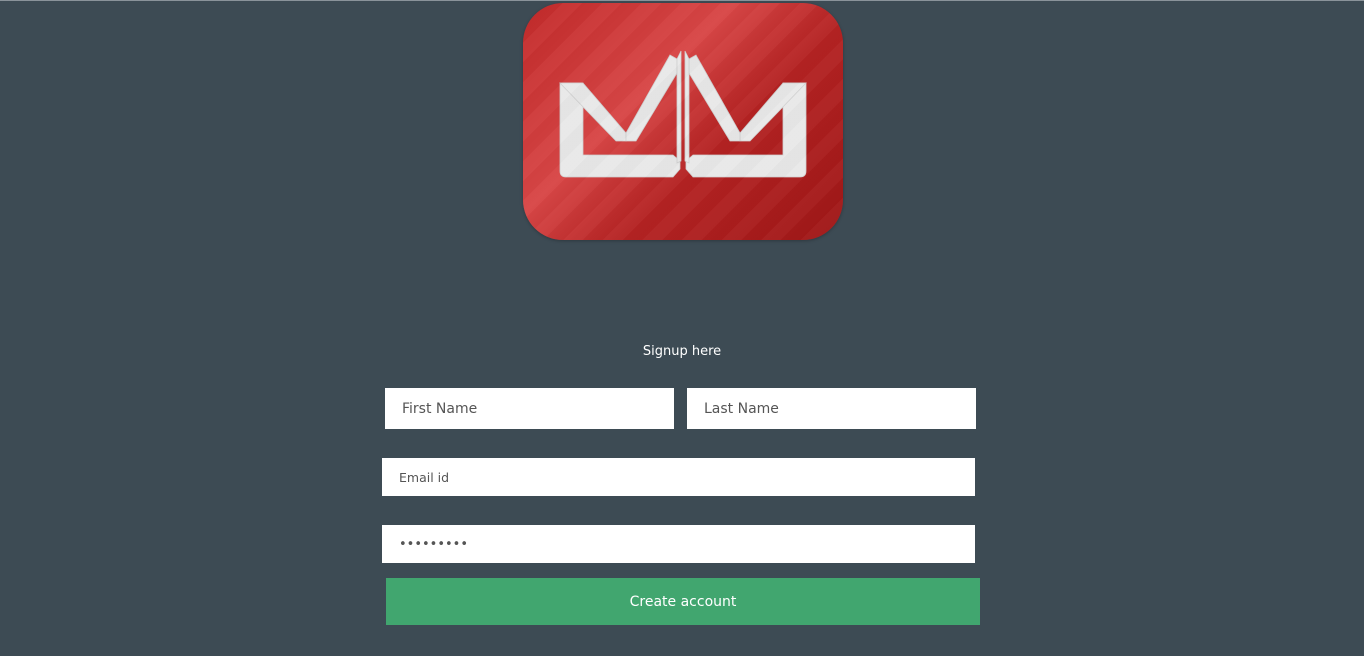  I want to click on last-name-input, so click(831, 408).